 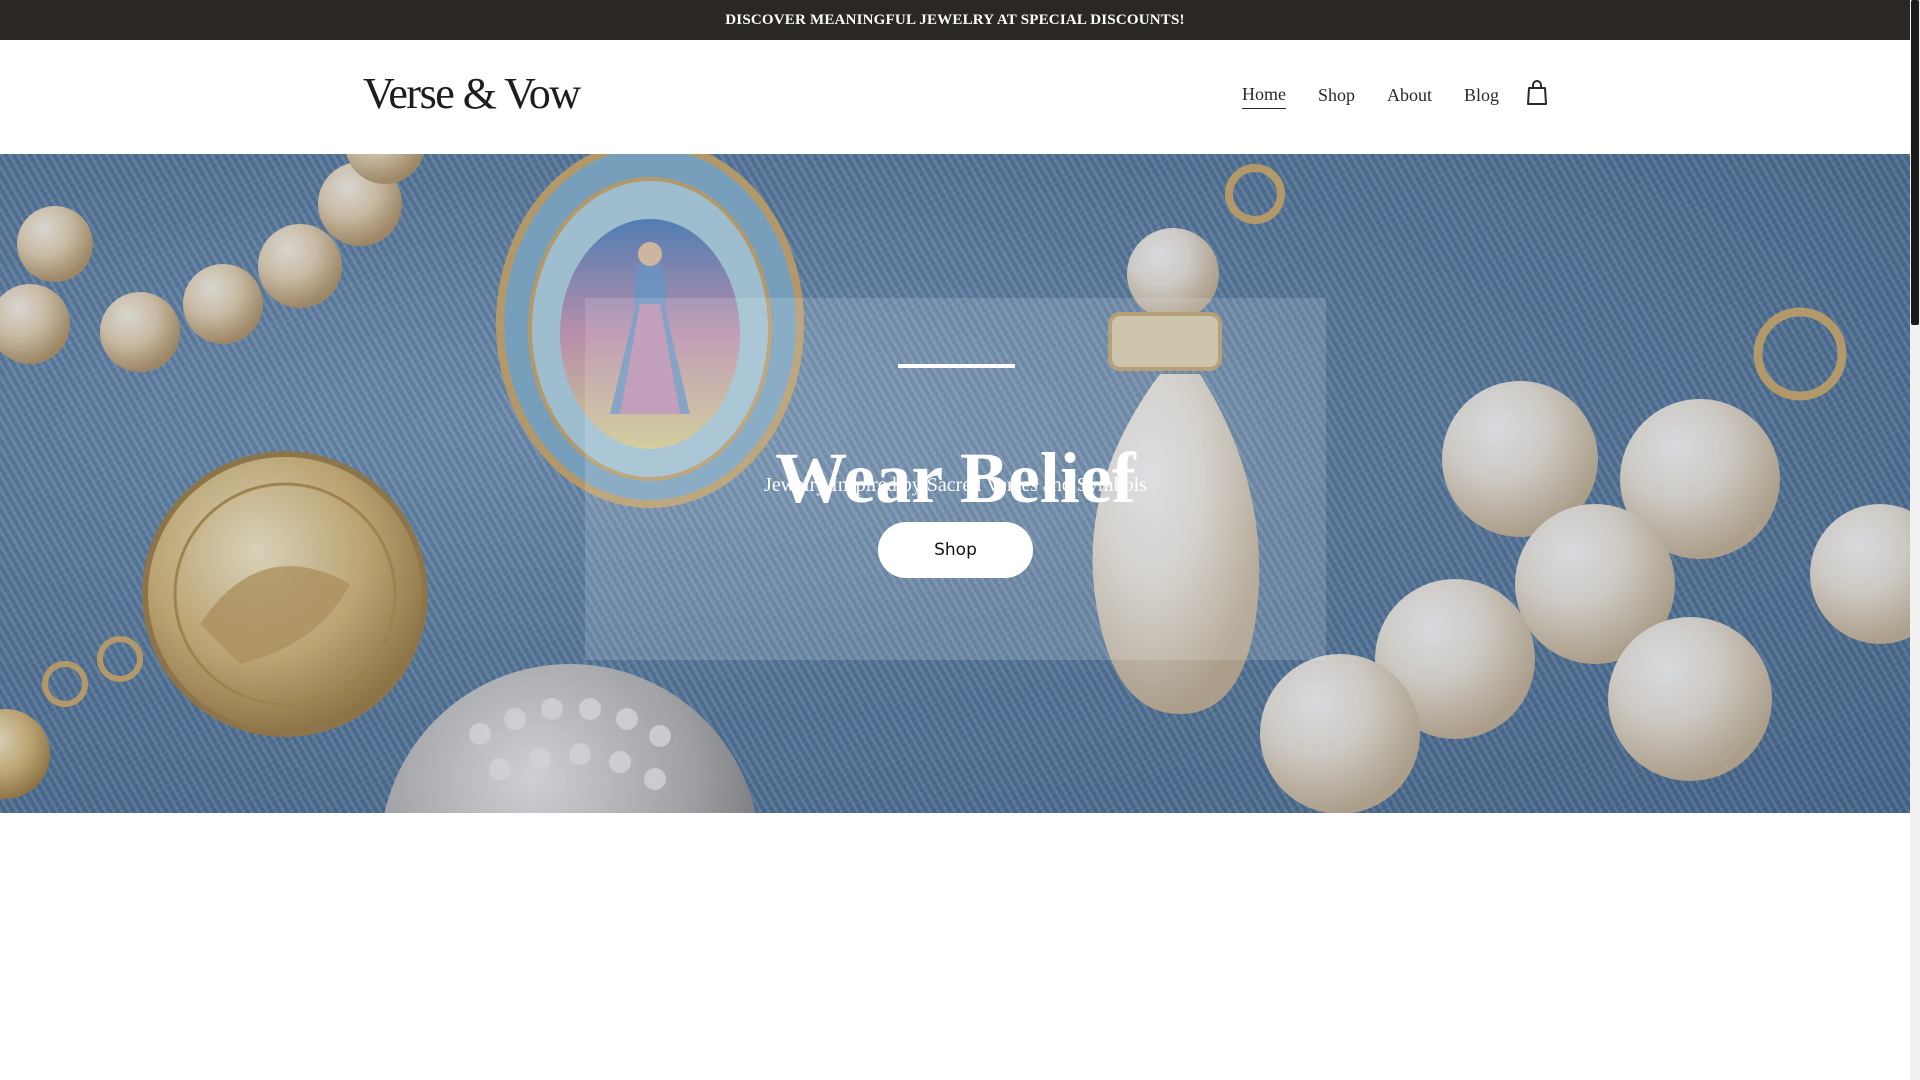 What do you see at coordinates (472, 93) in the screenshot?
I see `logo: Verse & Vow` at bounding box center [472, 93].